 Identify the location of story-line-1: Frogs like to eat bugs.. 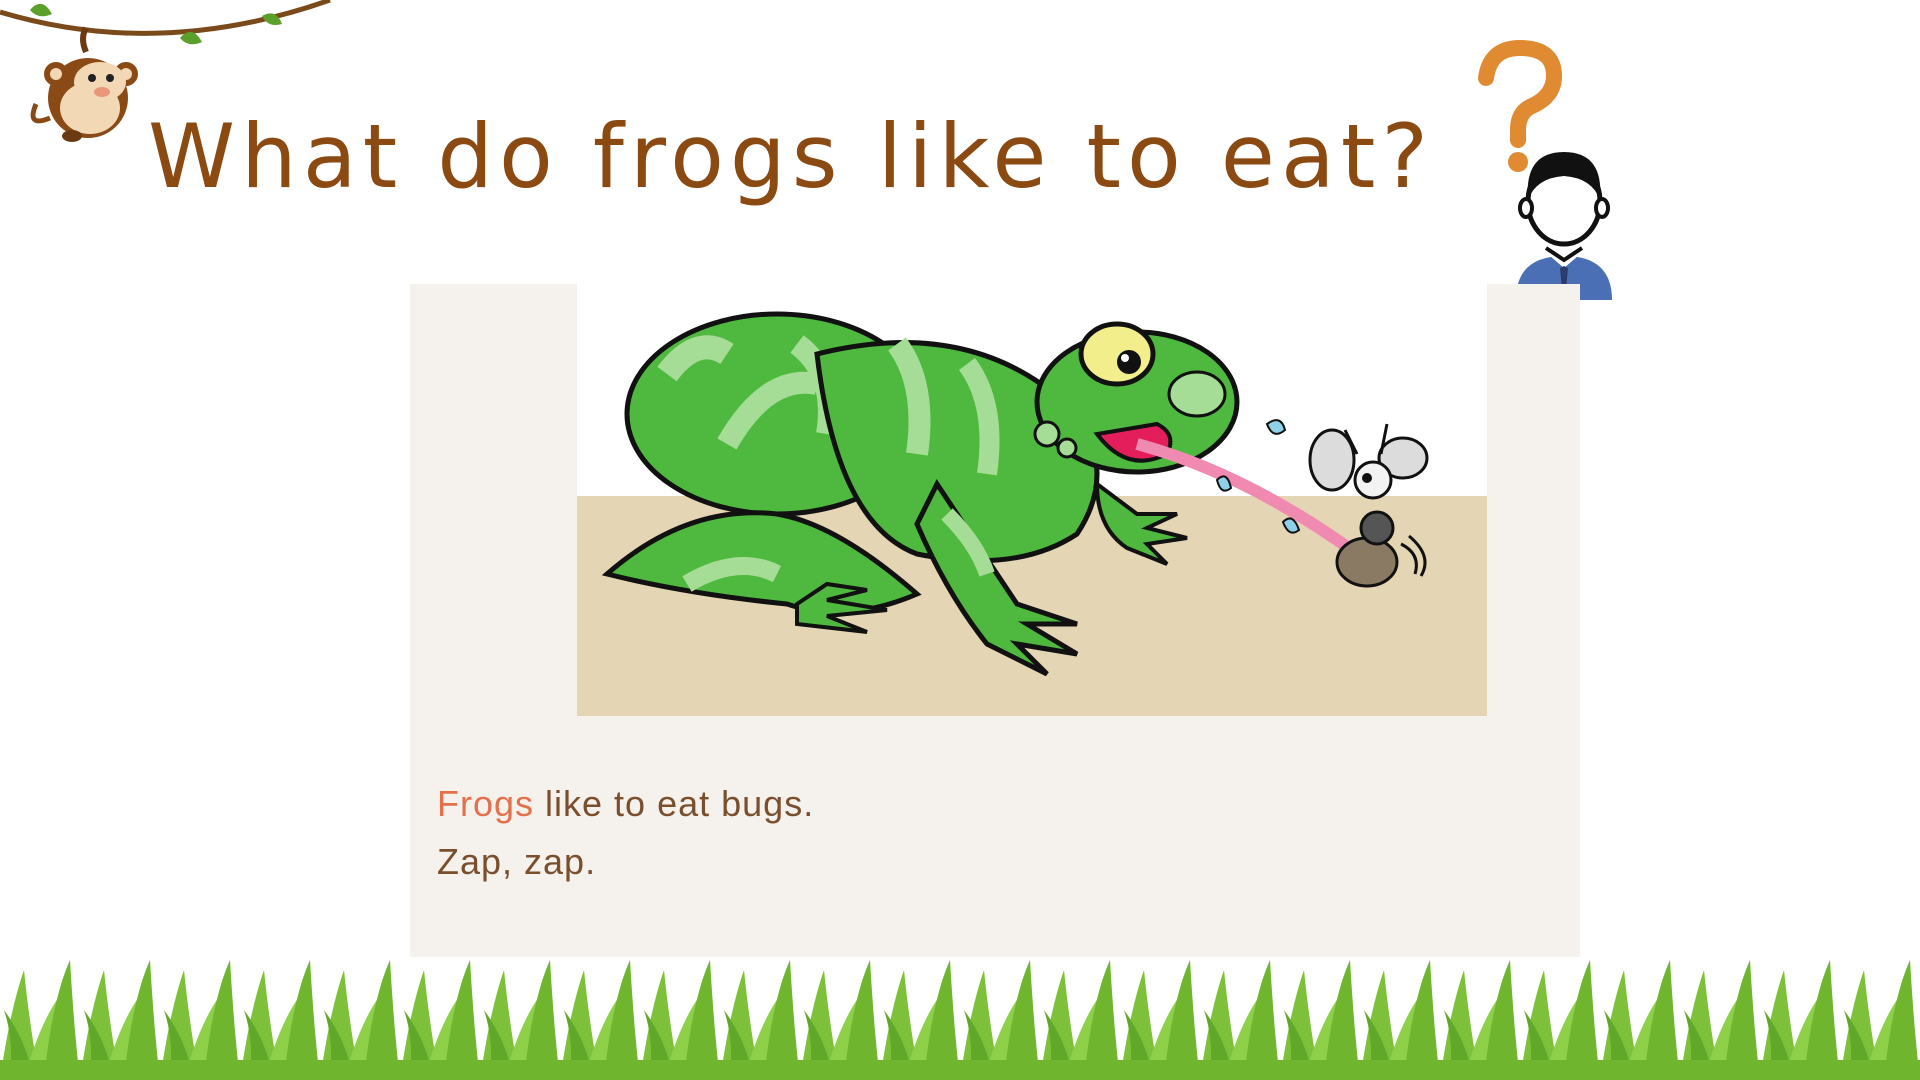
(625, 804).